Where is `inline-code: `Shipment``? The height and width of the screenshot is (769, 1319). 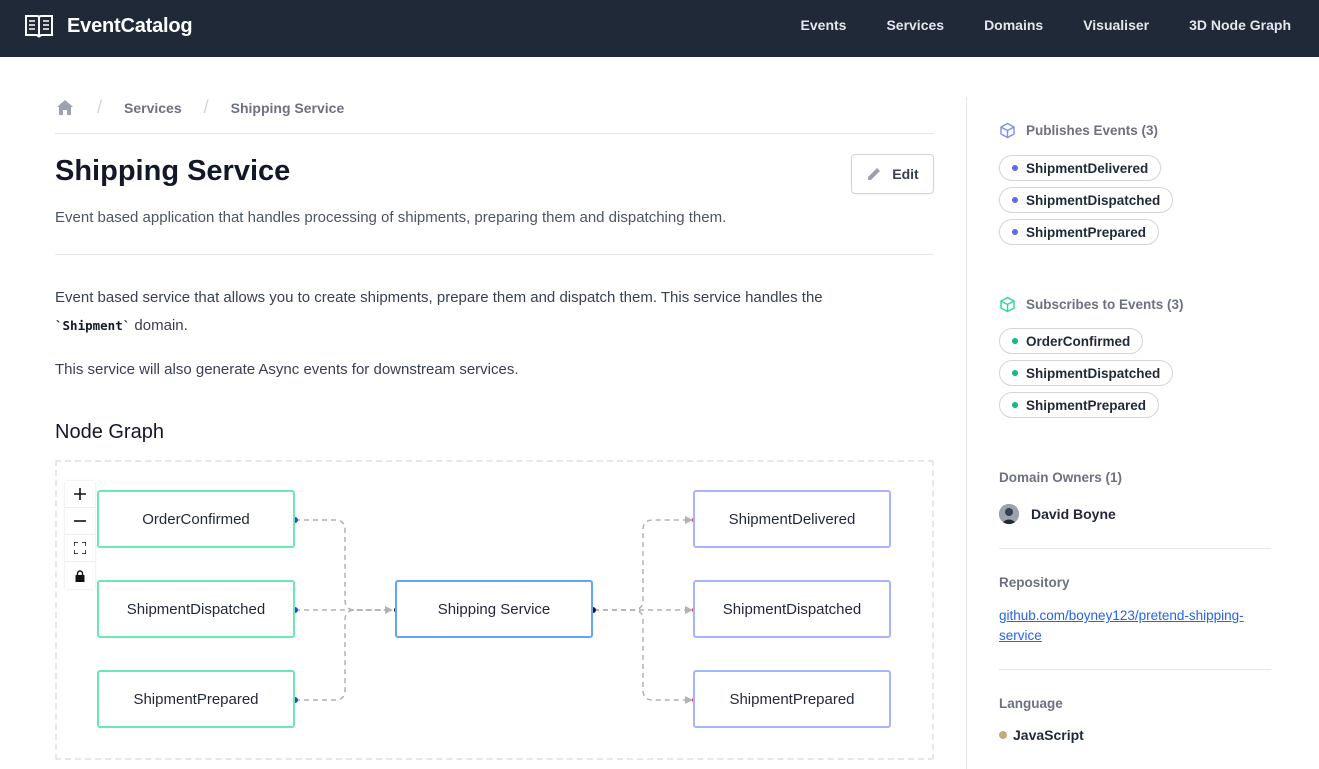 inline-code: `Shipment` is located at coordinates (93, 325).